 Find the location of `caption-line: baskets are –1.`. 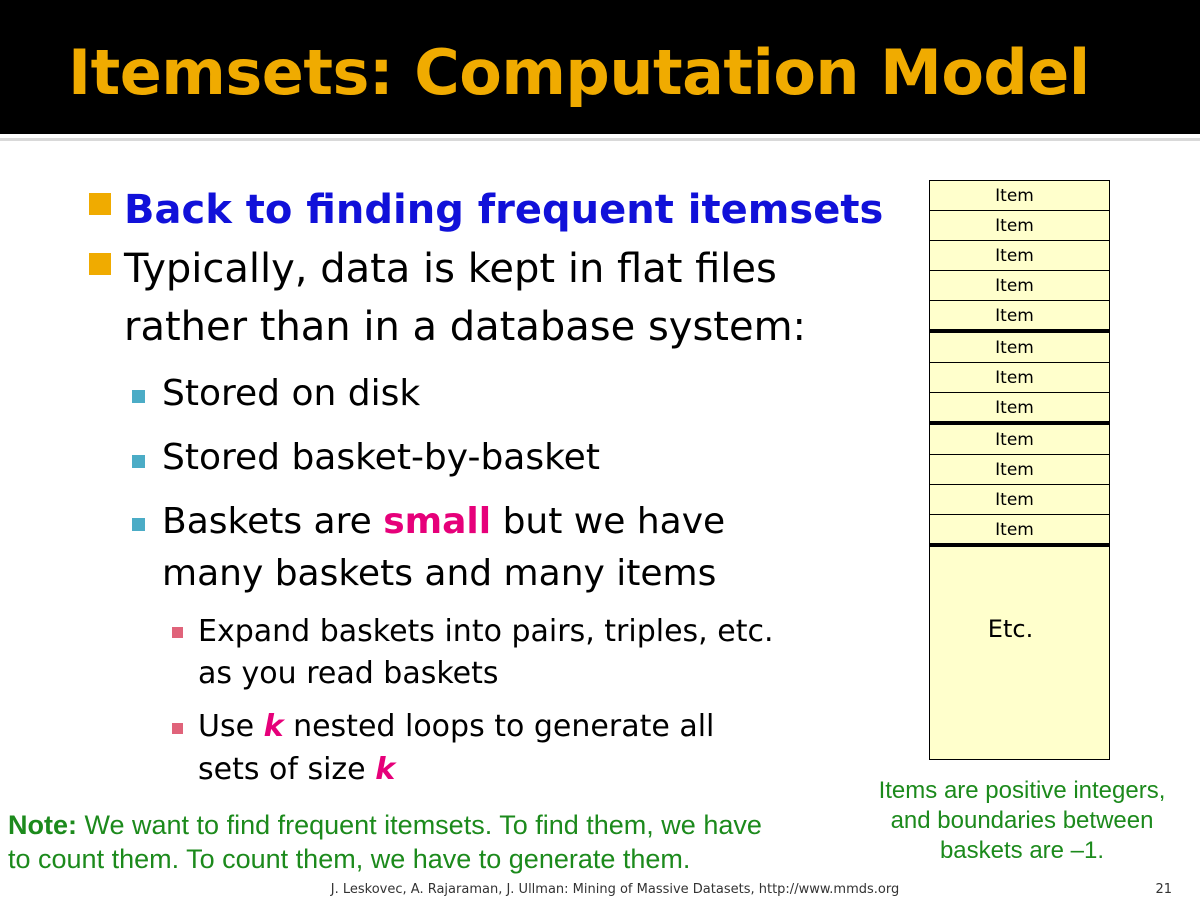

caption-line: baskets are –1. is located at coordinates (1022, 850).